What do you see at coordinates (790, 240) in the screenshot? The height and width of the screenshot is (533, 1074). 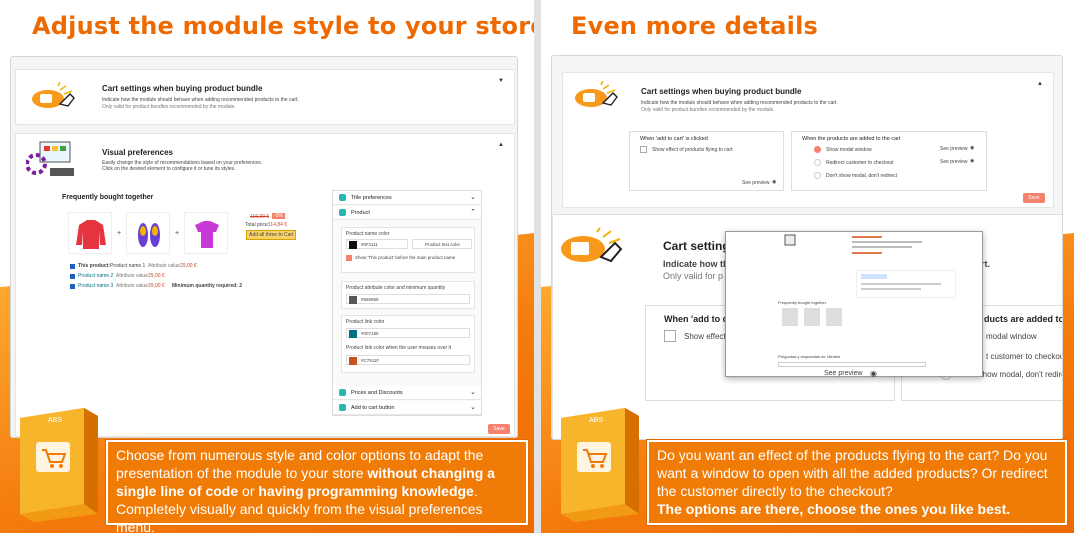 I see `document-icon` at bounding box center [790, 240].